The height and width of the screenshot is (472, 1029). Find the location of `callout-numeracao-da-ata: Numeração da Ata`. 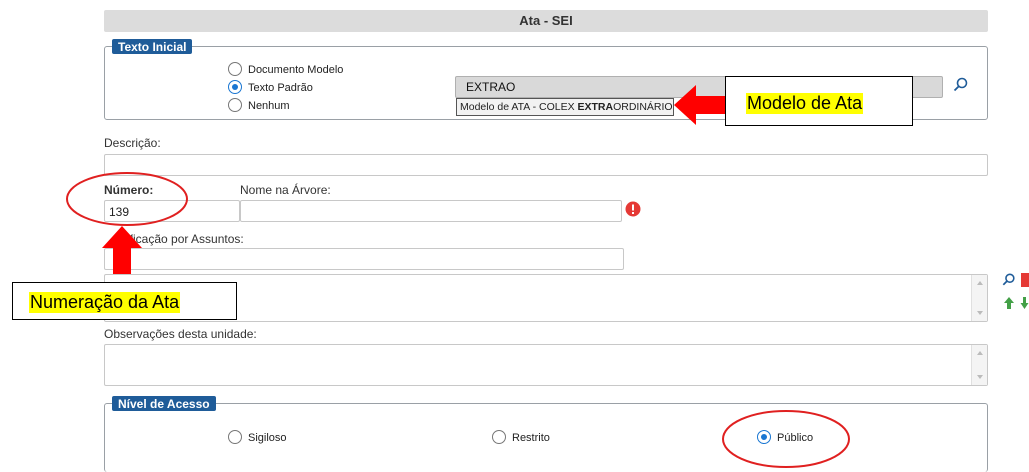

callout-numeracao-da-ata: Numeração da Ata is located at coordinates (124, 301).